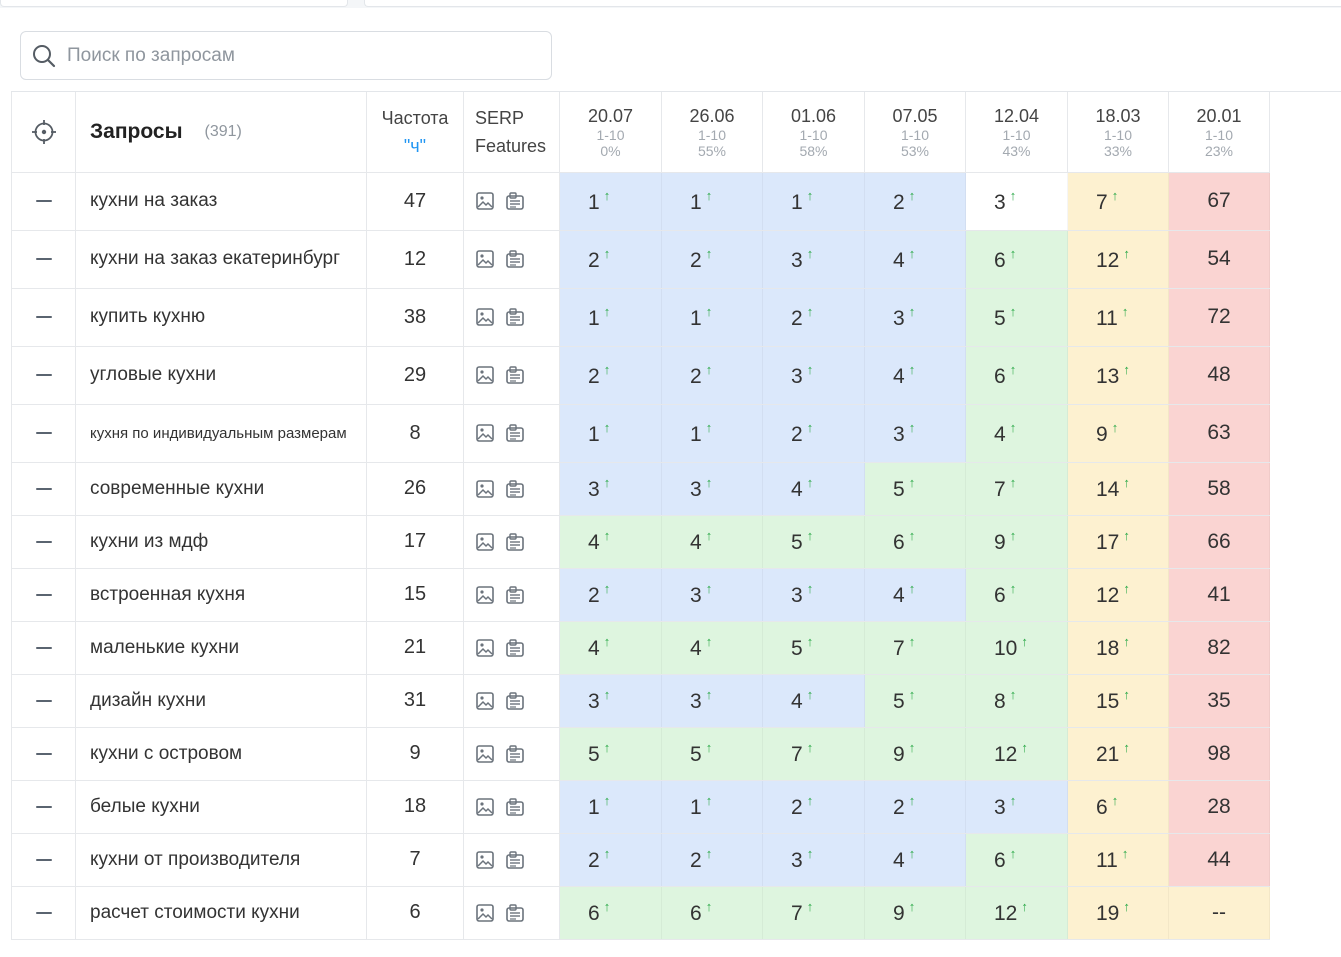 This screenshot has height=957, width=1341. Describe the element at coordinates (1219, 132) in the screenshot. I see `header-date-6: 20.01 1-10 23%` at that location.